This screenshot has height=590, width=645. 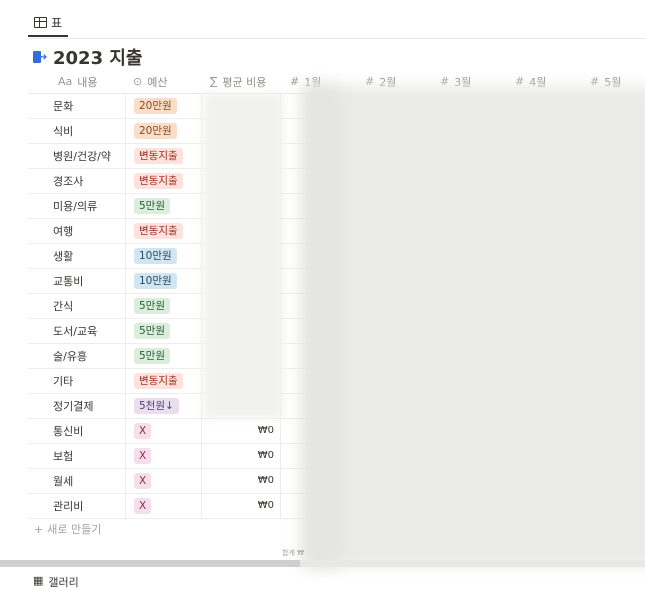 What do you see at coordinates (321, 326) in the screenshot?
I see `blurred-month-values-edge` at bounding box center [321, 326].